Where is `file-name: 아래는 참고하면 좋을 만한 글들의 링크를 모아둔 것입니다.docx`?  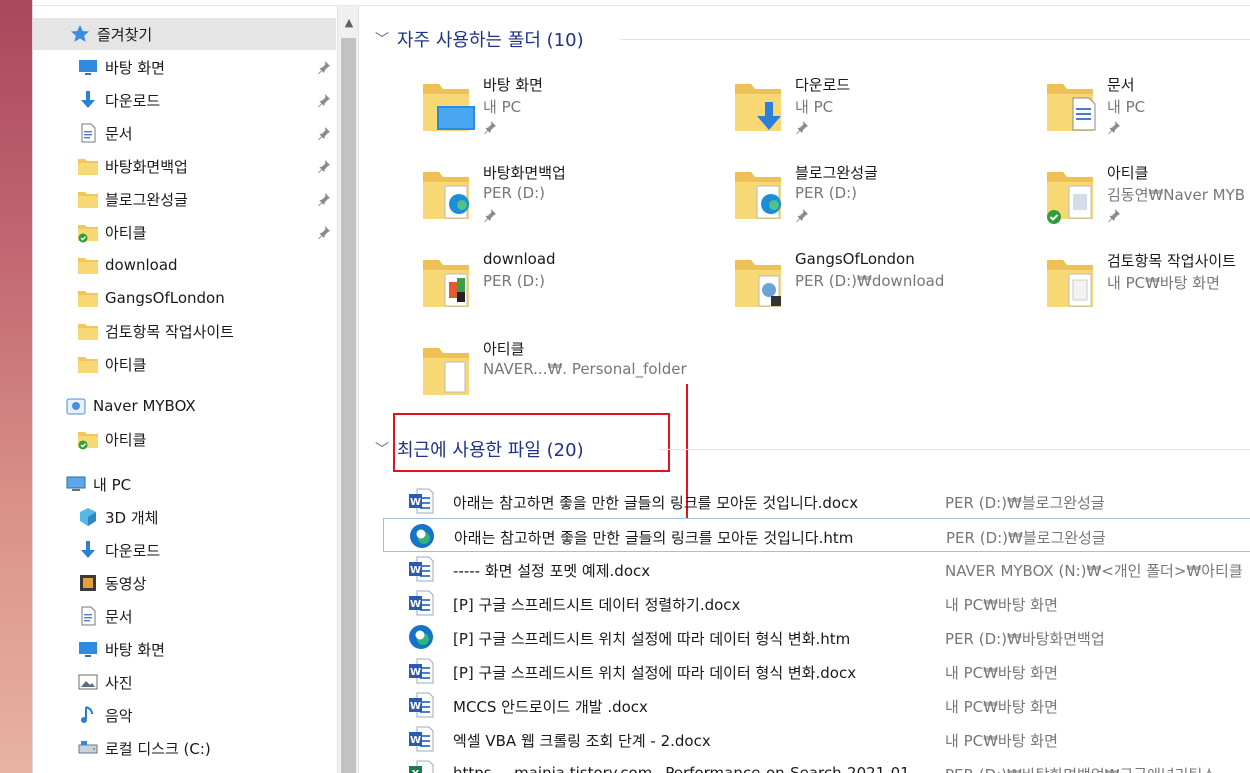 file-name: 아래는 참고하면 좋을 만한 글들의 링크를 모아둔 것입니다.docx is located at coordinates (656, 503).